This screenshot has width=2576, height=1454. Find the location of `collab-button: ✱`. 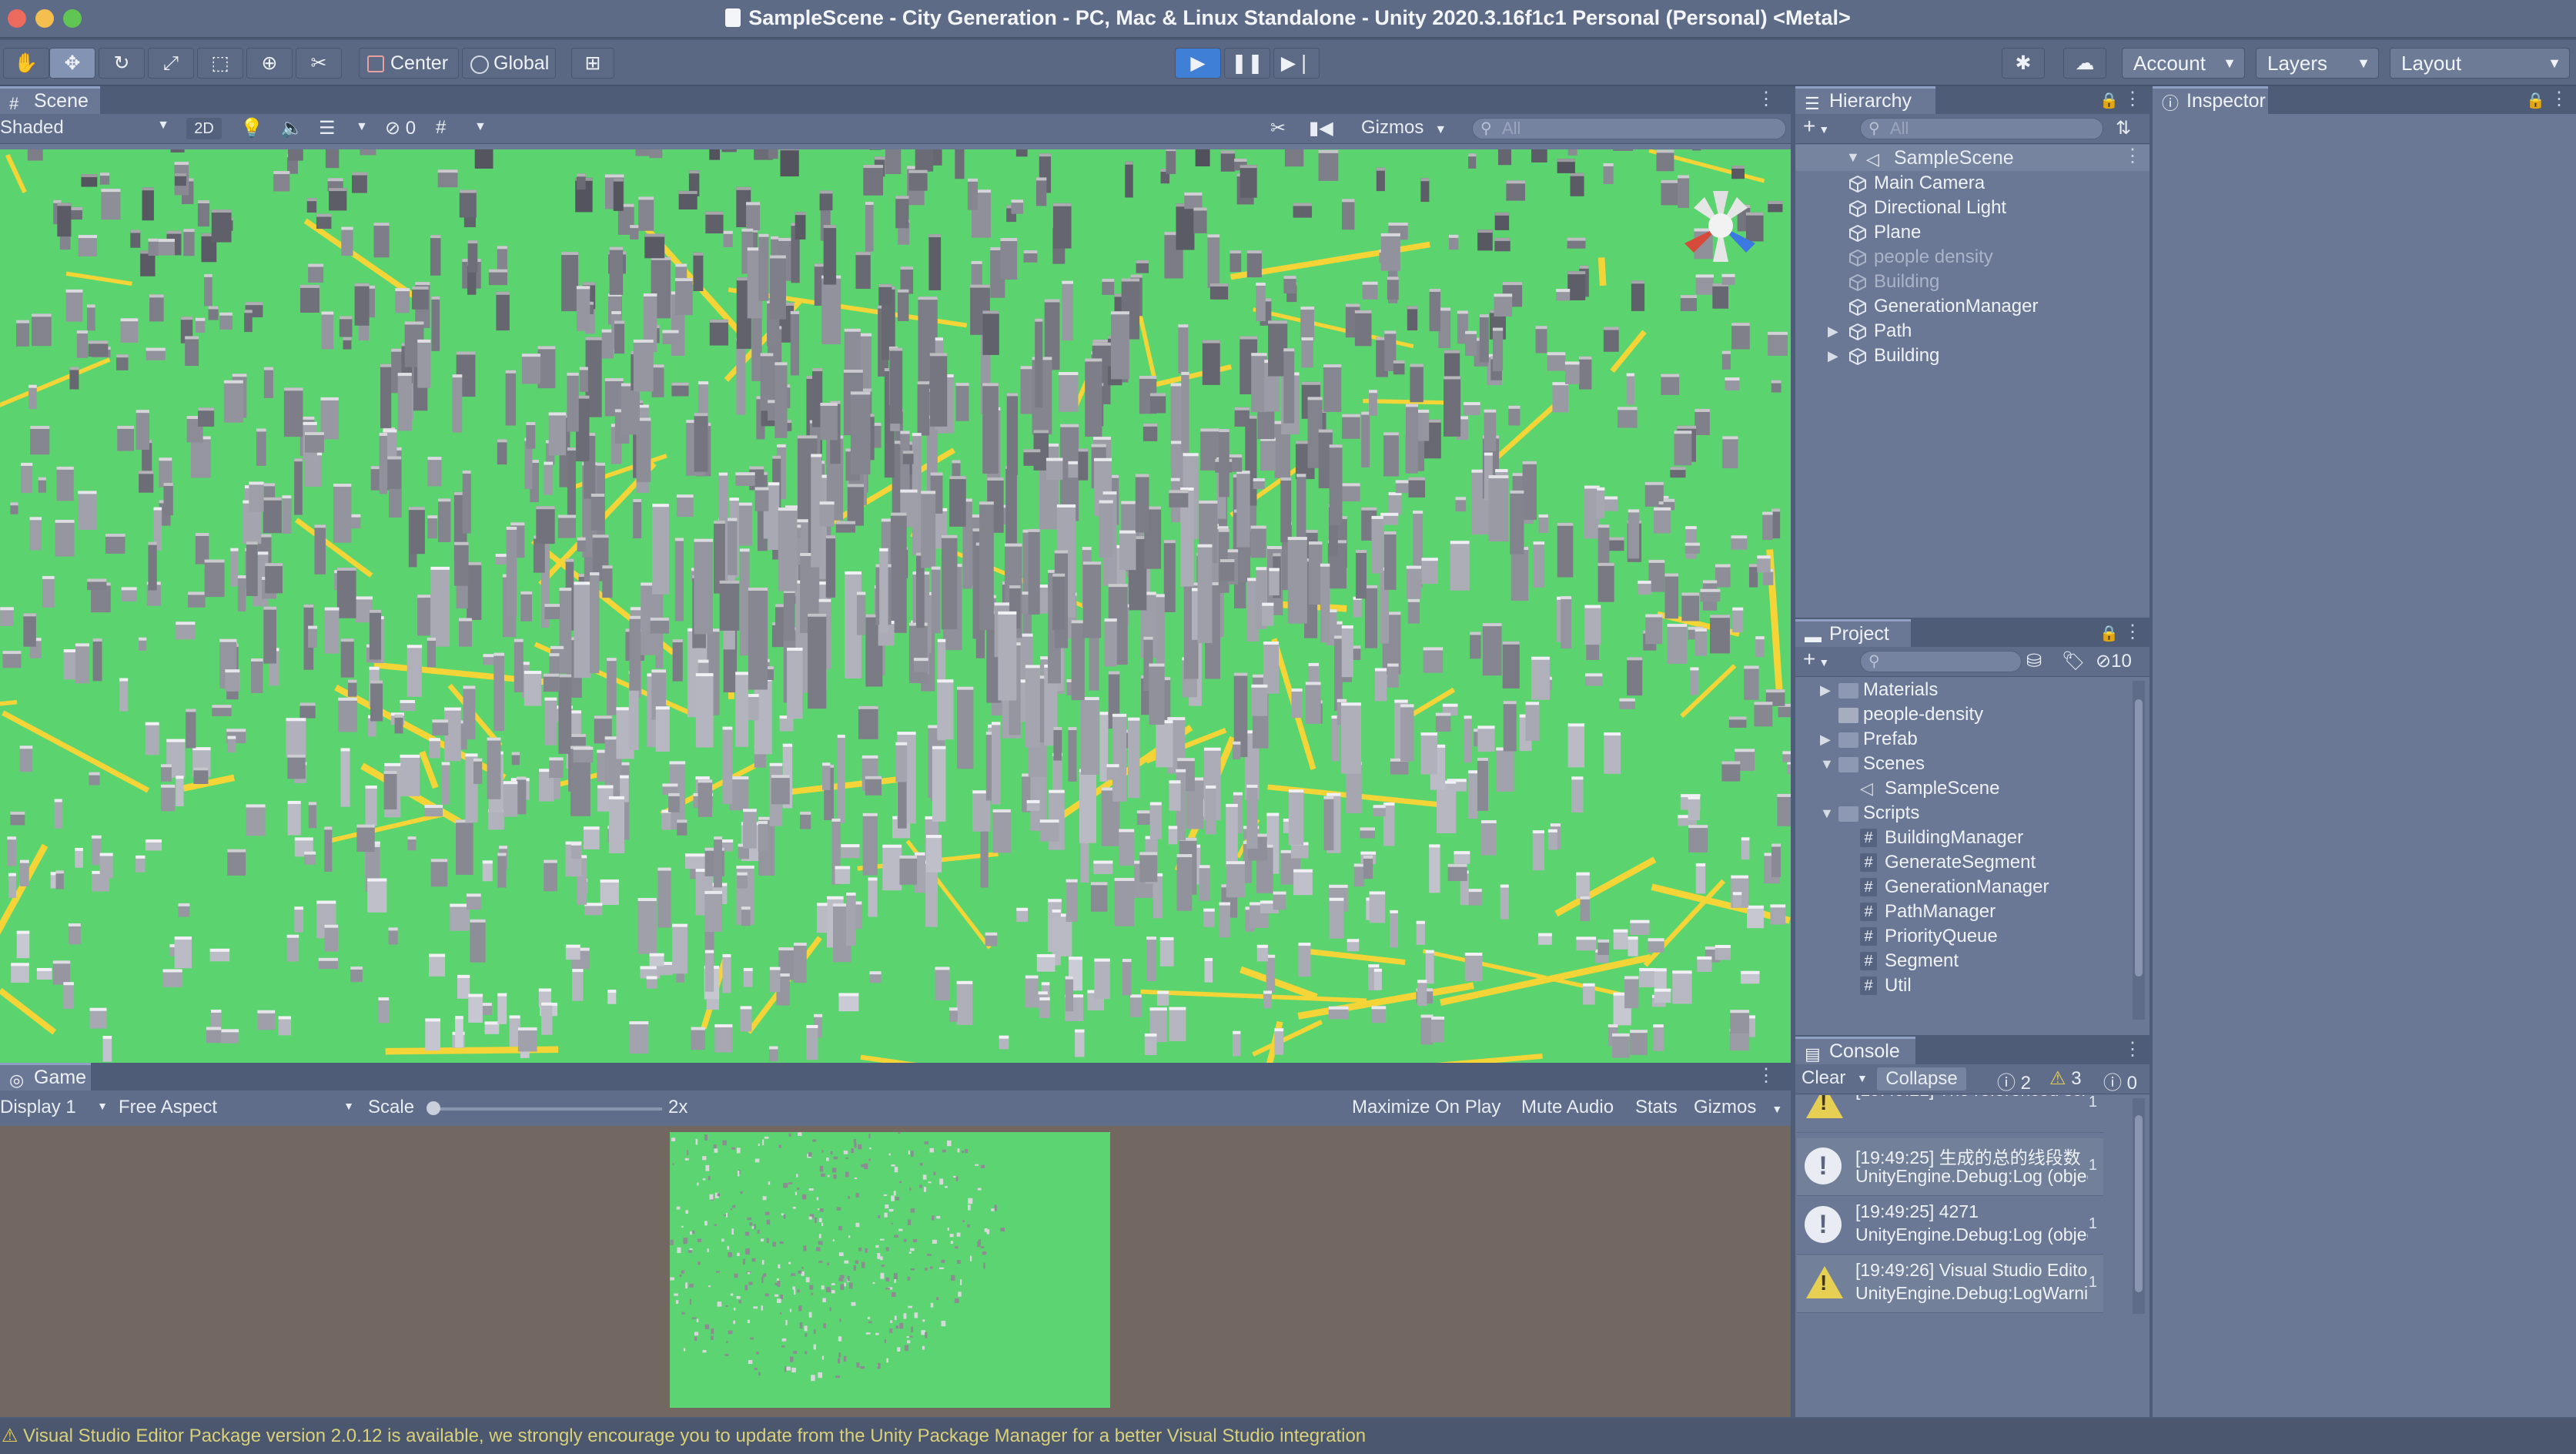

collab-button: ✱ is located at coordinates (2024, 63).